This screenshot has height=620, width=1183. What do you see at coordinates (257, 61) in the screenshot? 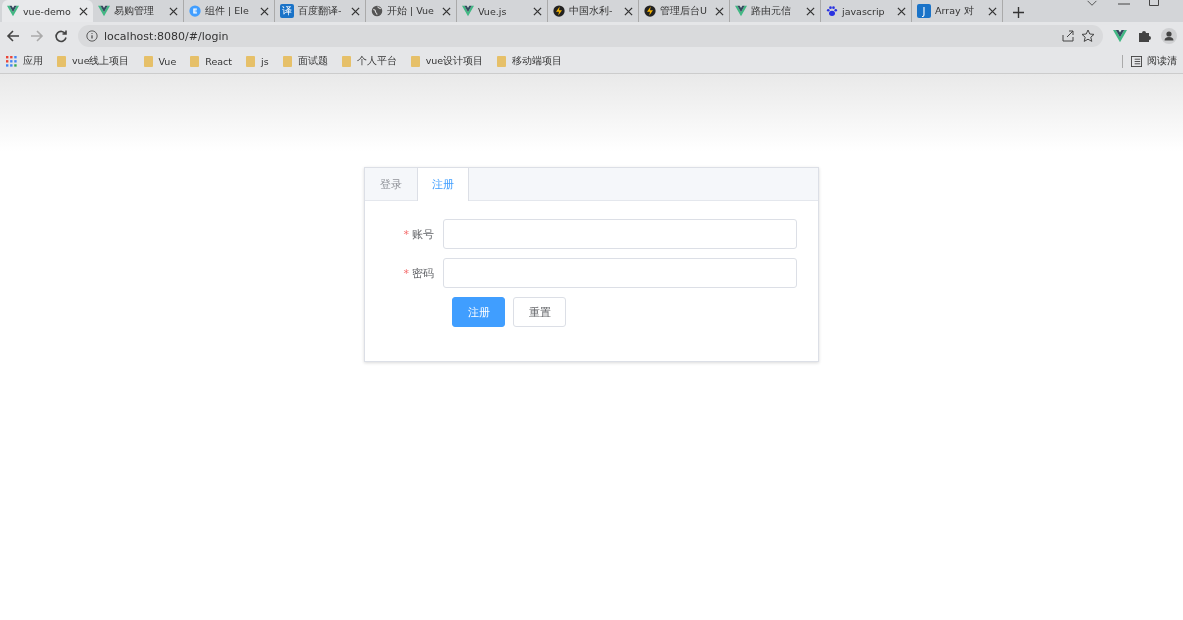
I see `bookmark: js` at bounding box center [257, 61].